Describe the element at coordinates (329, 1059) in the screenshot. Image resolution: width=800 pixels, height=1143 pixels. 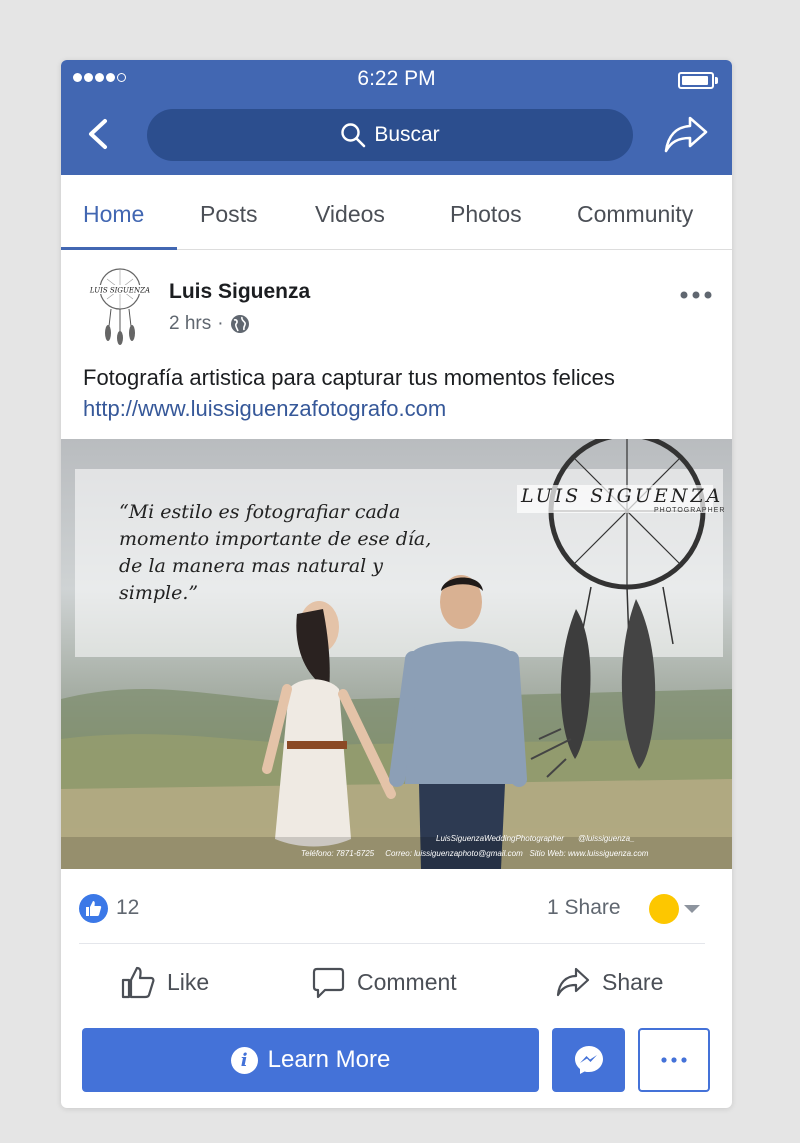
I see `learn-more-label: Learn More` at that location.